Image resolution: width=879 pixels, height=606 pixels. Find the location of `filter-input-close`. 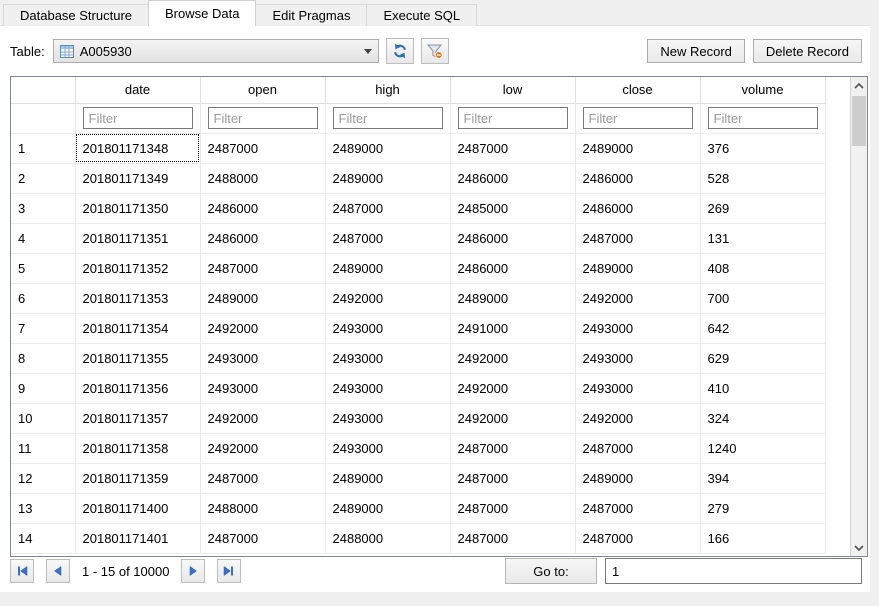

filter-input-close is located at coordinates (637, 118).